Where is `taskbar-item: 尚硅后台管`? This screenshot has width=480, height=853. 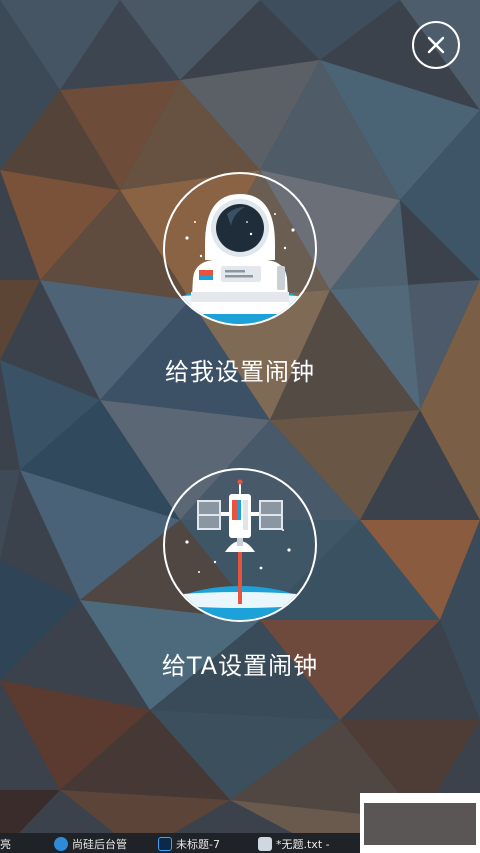 taskbar-item: 尚硅后台管 is located at coordinates (90, 844).